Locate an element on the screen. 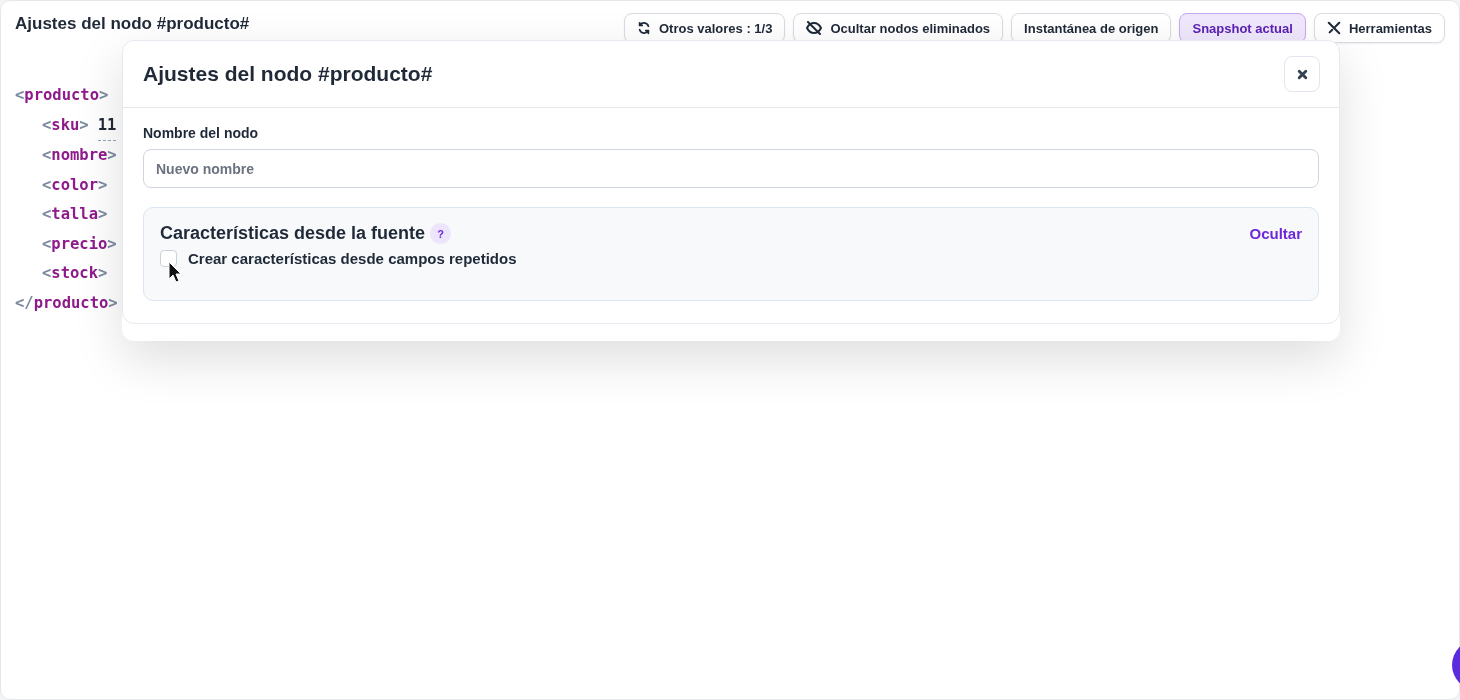 This screenshot has width=1460, height=700. refresh-icon is located at coordinates (644, 28).